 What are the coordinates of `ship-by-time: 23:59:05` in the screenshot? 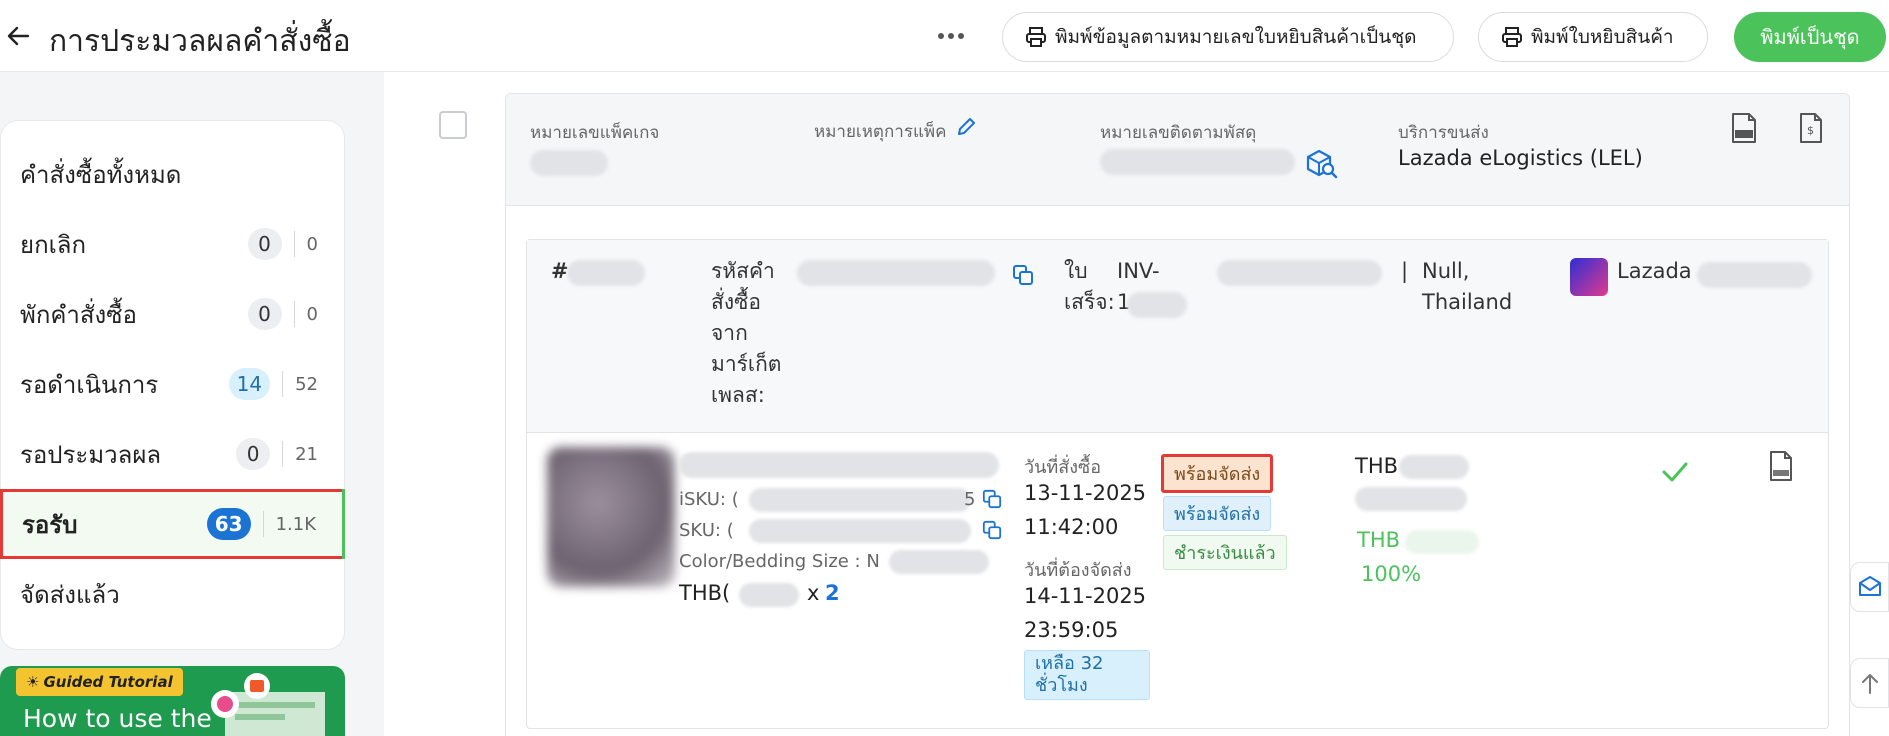 It's located at (1071, 630).